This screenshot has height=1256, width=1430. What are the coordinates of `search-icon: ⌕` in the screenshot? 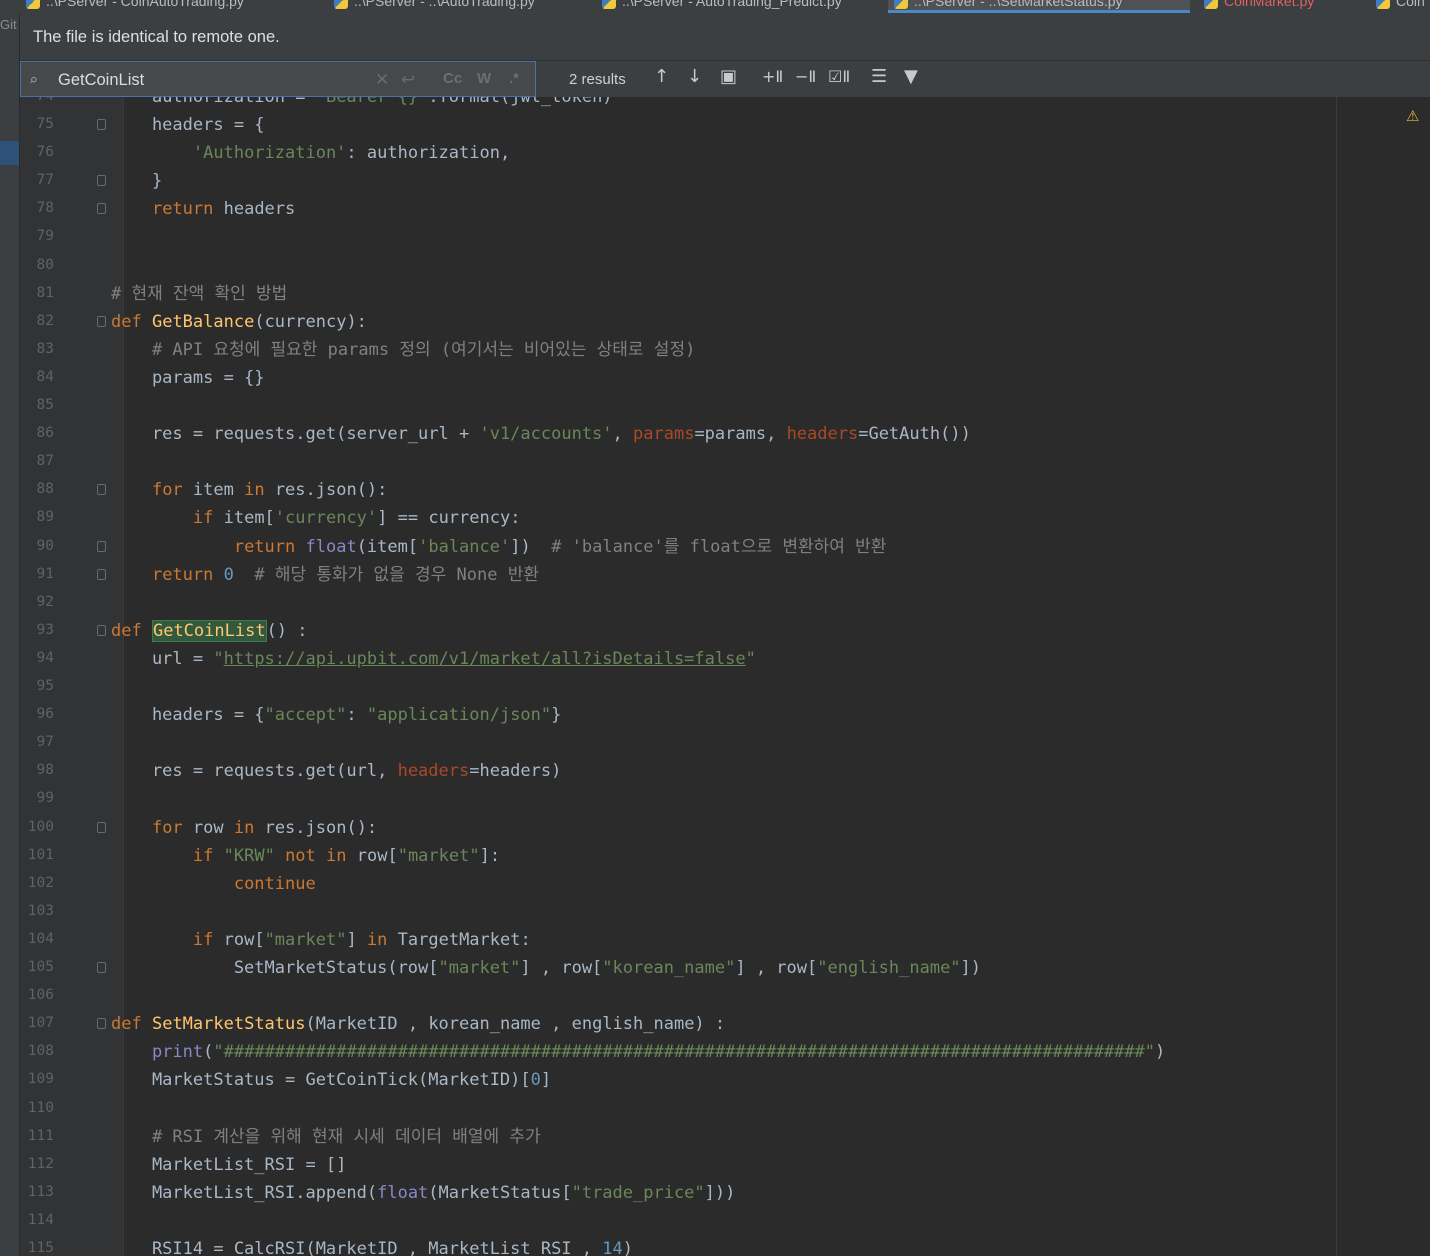 It's located at (33, 80).